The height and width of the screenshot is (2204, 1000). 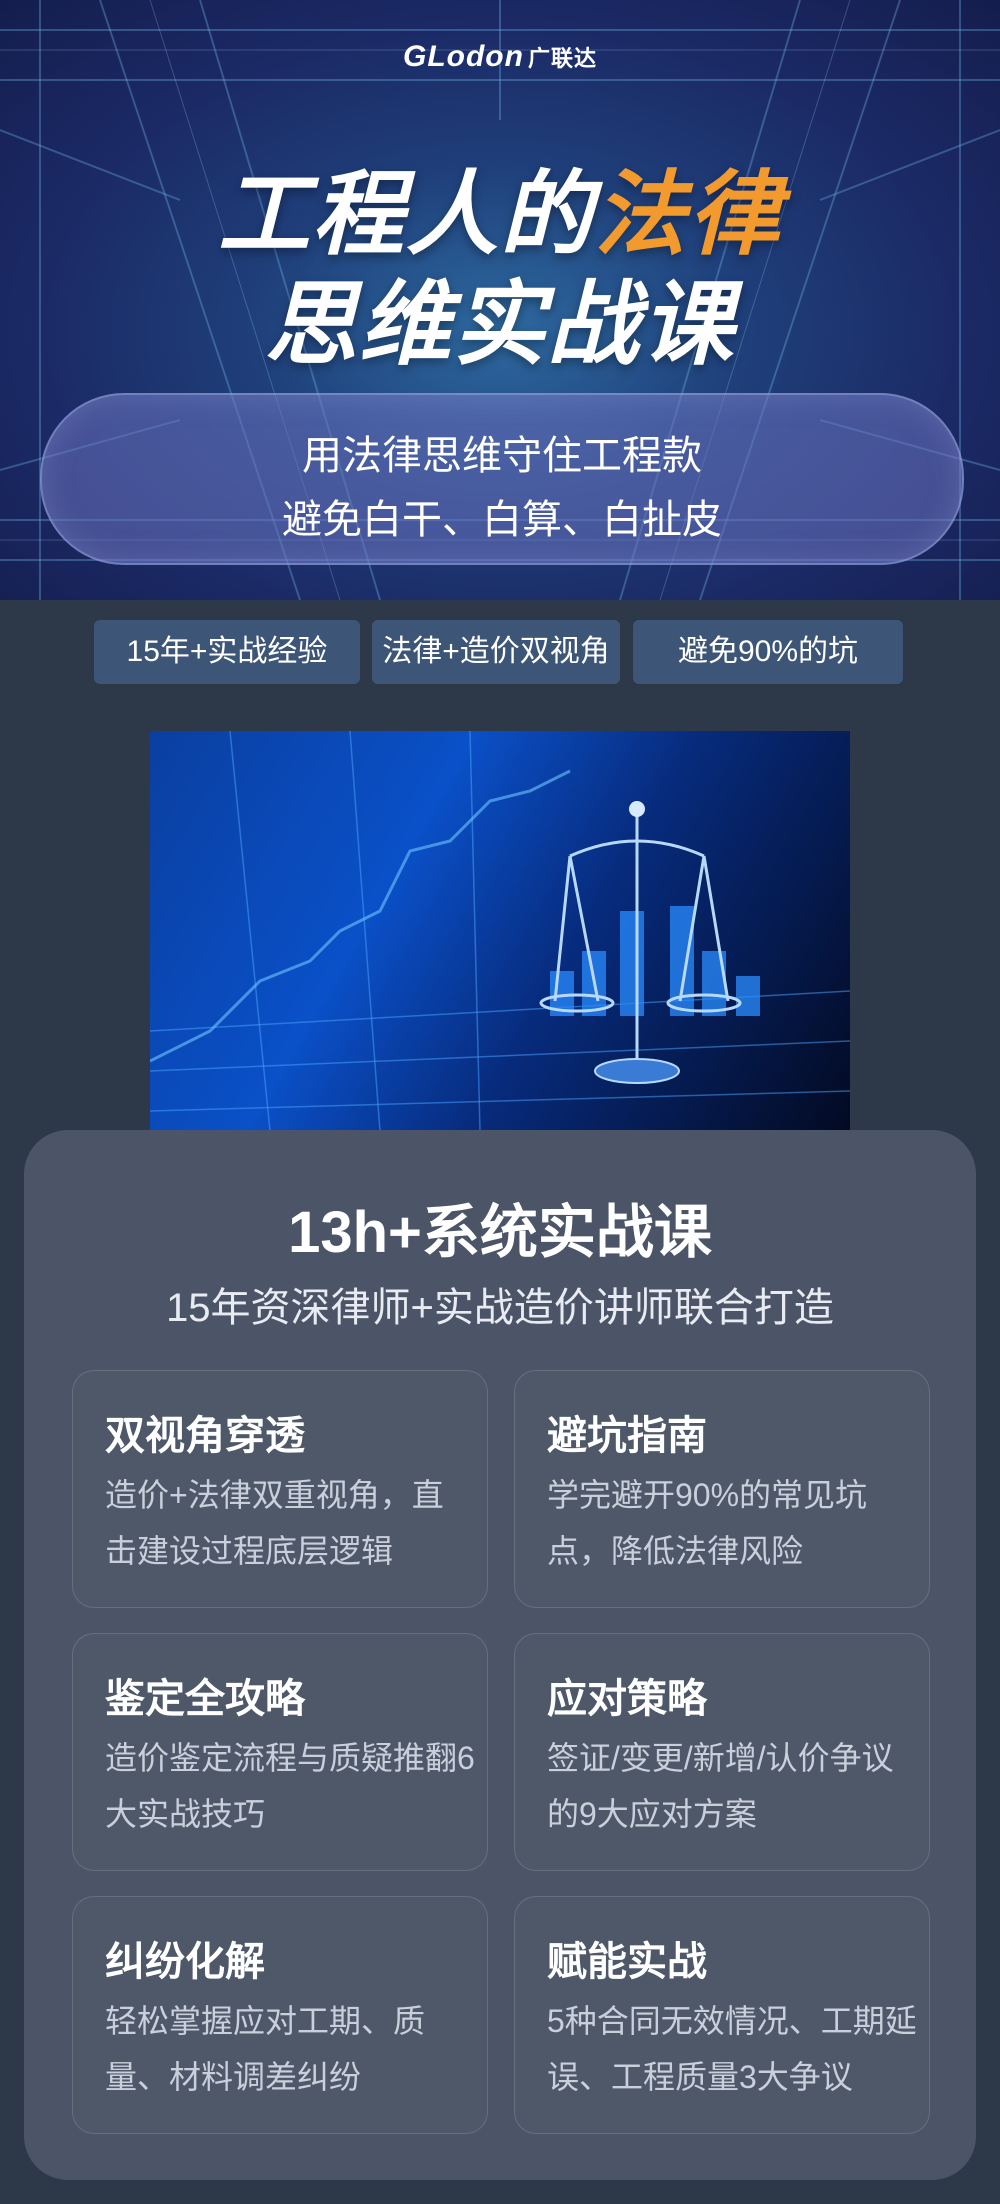 What do you see at coordinates (205, 1699) in the screenshot?
I see `feature-card-title: 鉴定全攻略` at bounding box center [205, 1699].